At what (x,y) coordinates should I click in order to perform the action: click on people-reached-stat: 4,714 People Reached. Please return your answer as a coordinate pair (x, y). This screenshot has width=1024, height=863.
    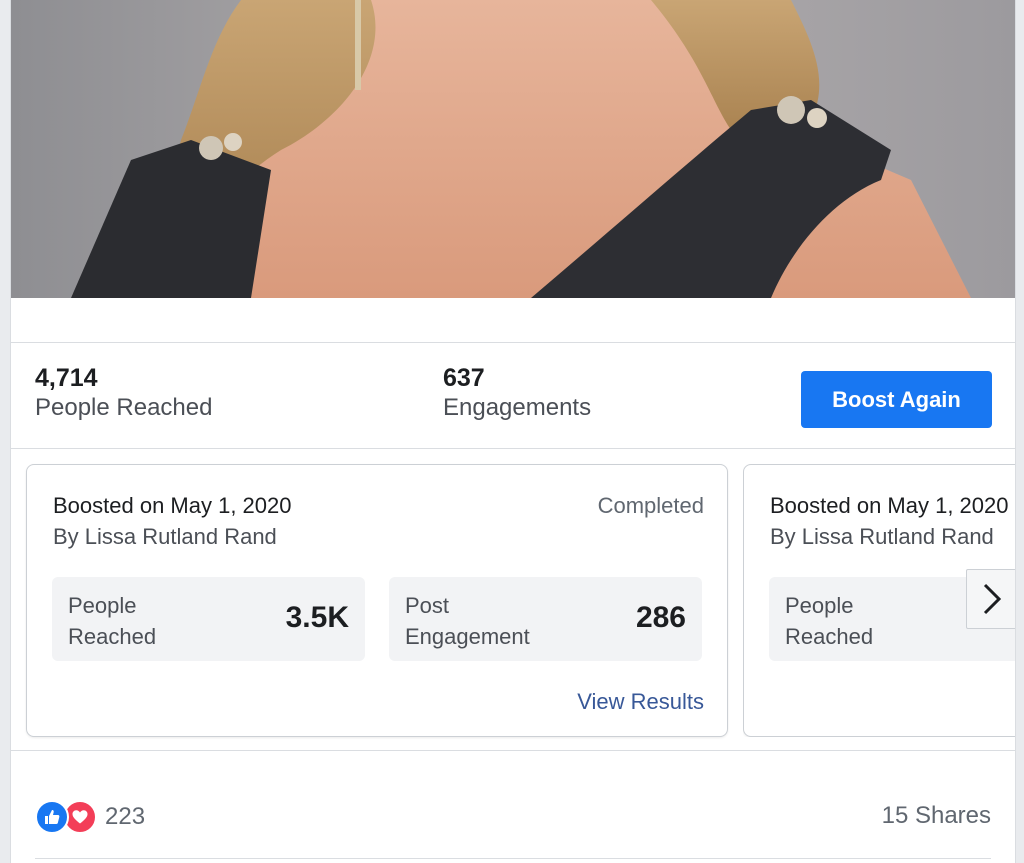
    Looking at the image, I should click on (123, 393).